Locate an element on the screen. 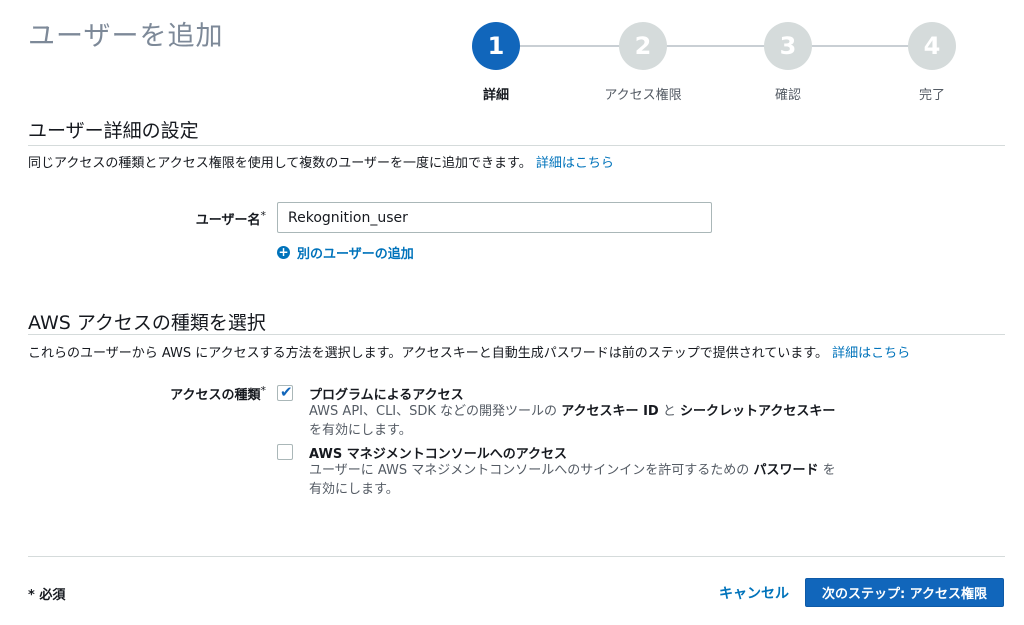 This screenshot has height=625, width=1024. desc-bold: シークレットアクセスキー is located at coordinates (758, 411).